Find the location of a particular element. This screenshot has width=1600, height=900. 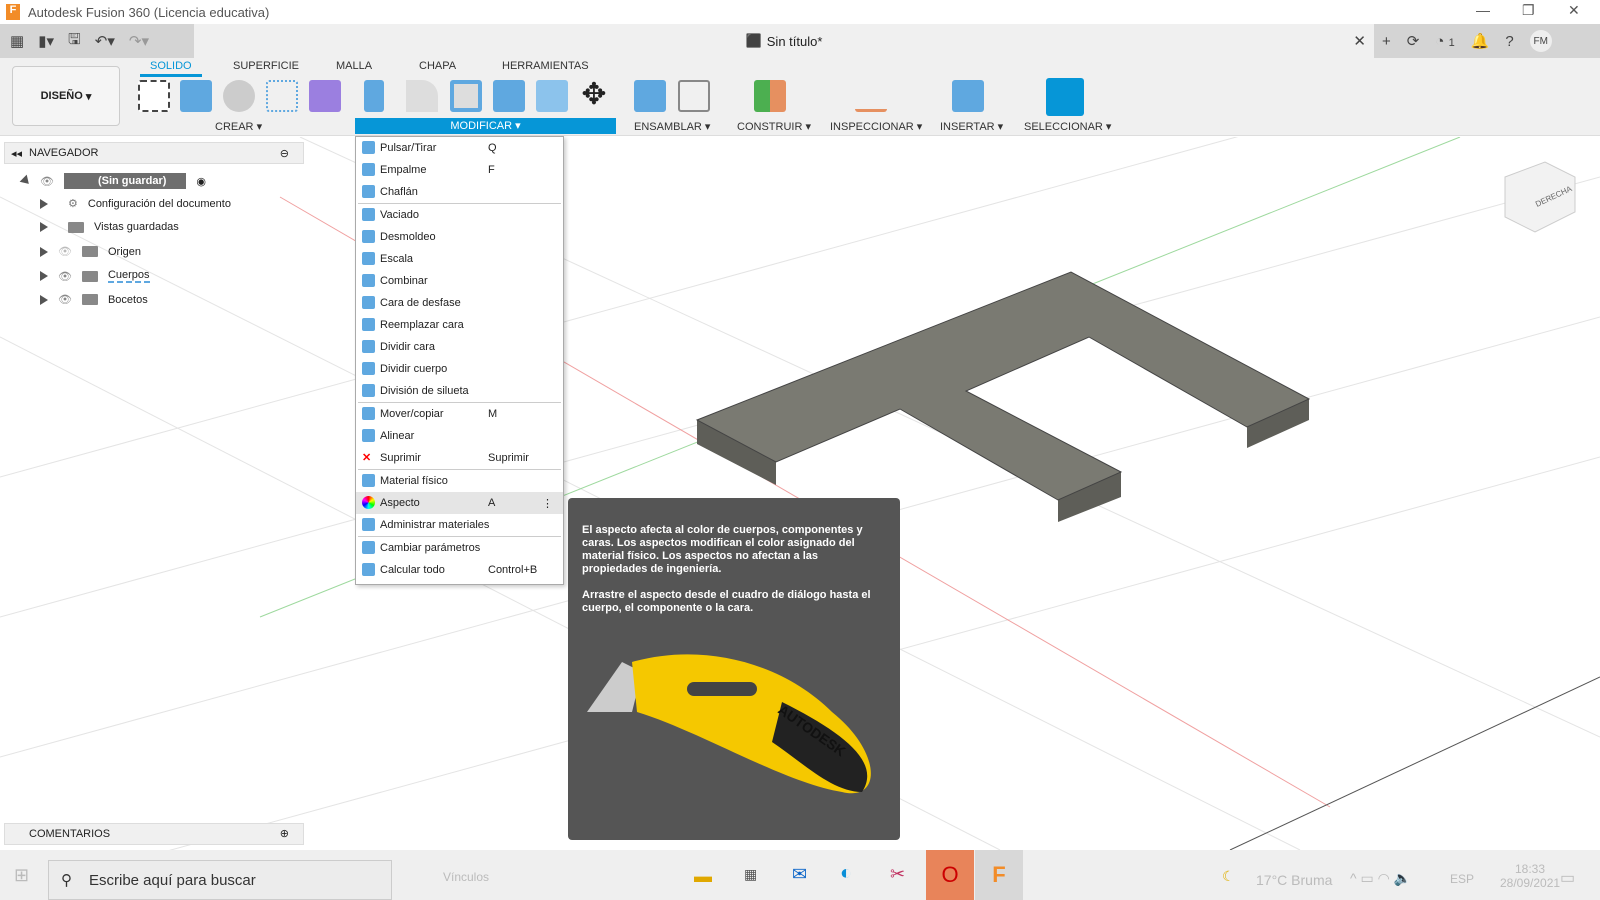

menu-item-pulsar-tirar: Pulsar/Tirar Q is located at coordinates (459, 148).